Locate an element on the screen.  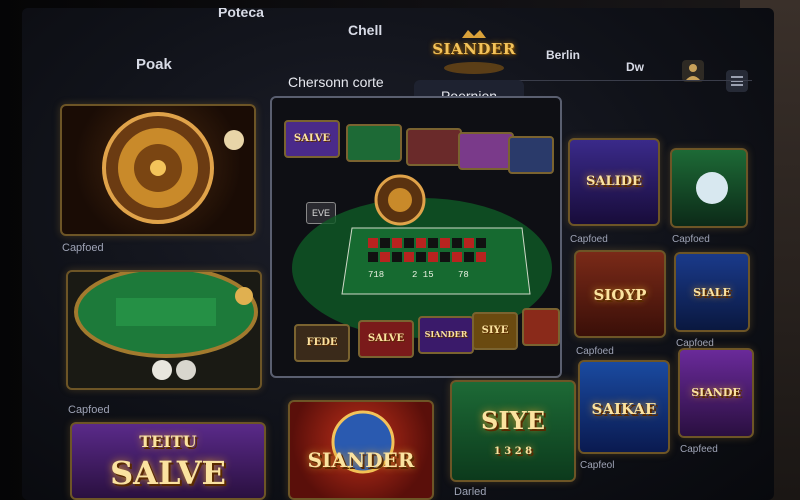
game-tile-salve: TEITU SALVE is located at coordinates (168, 461).